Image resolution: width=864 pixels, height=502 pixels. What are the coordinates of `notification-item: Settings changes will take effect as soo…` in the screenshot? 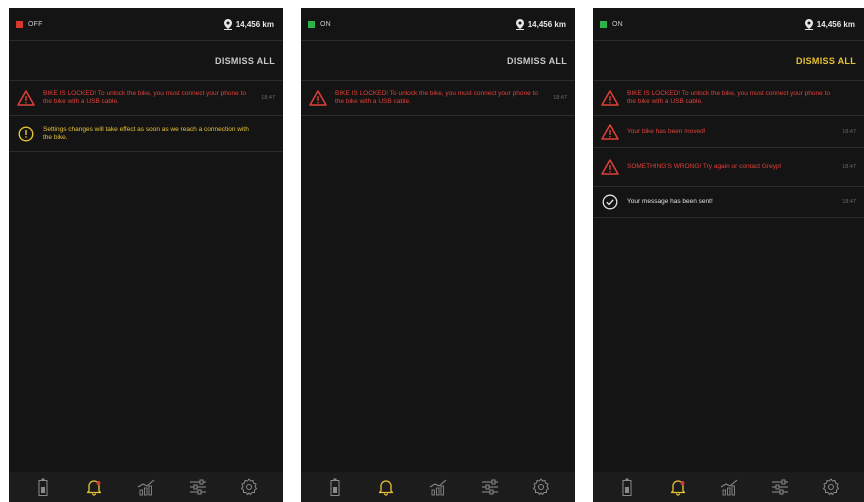 It's located at (146, 134).